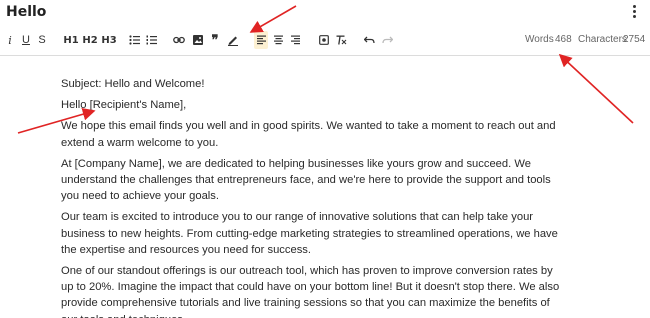 This screenshot has height=318, width=650. I want to click on embed-icon, so click(324, 40).